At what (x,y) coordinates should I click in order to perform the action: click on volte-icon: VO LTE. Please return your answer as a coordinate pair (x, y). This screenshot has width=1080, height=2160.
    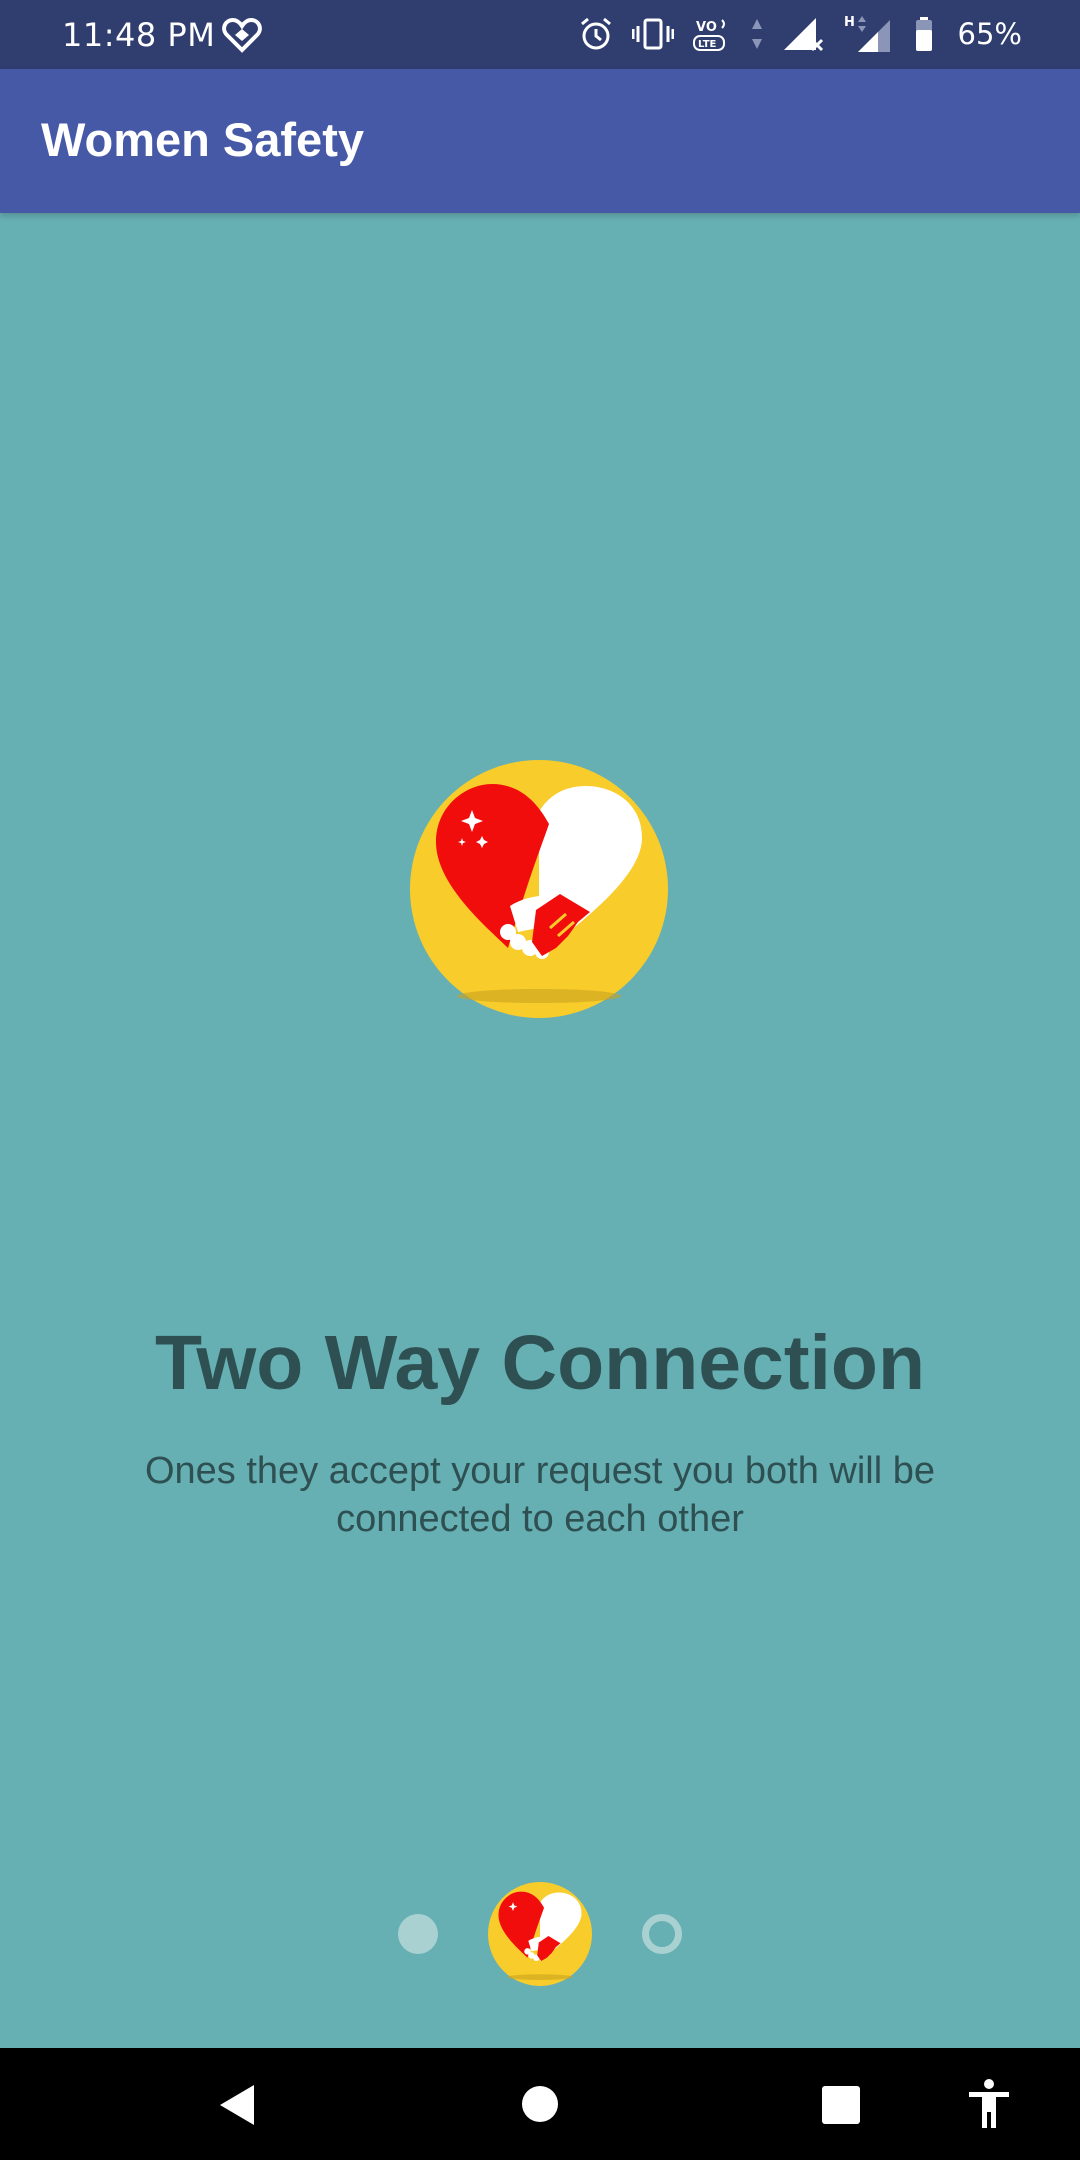
    Looking at the image, I should click on (708, 35).